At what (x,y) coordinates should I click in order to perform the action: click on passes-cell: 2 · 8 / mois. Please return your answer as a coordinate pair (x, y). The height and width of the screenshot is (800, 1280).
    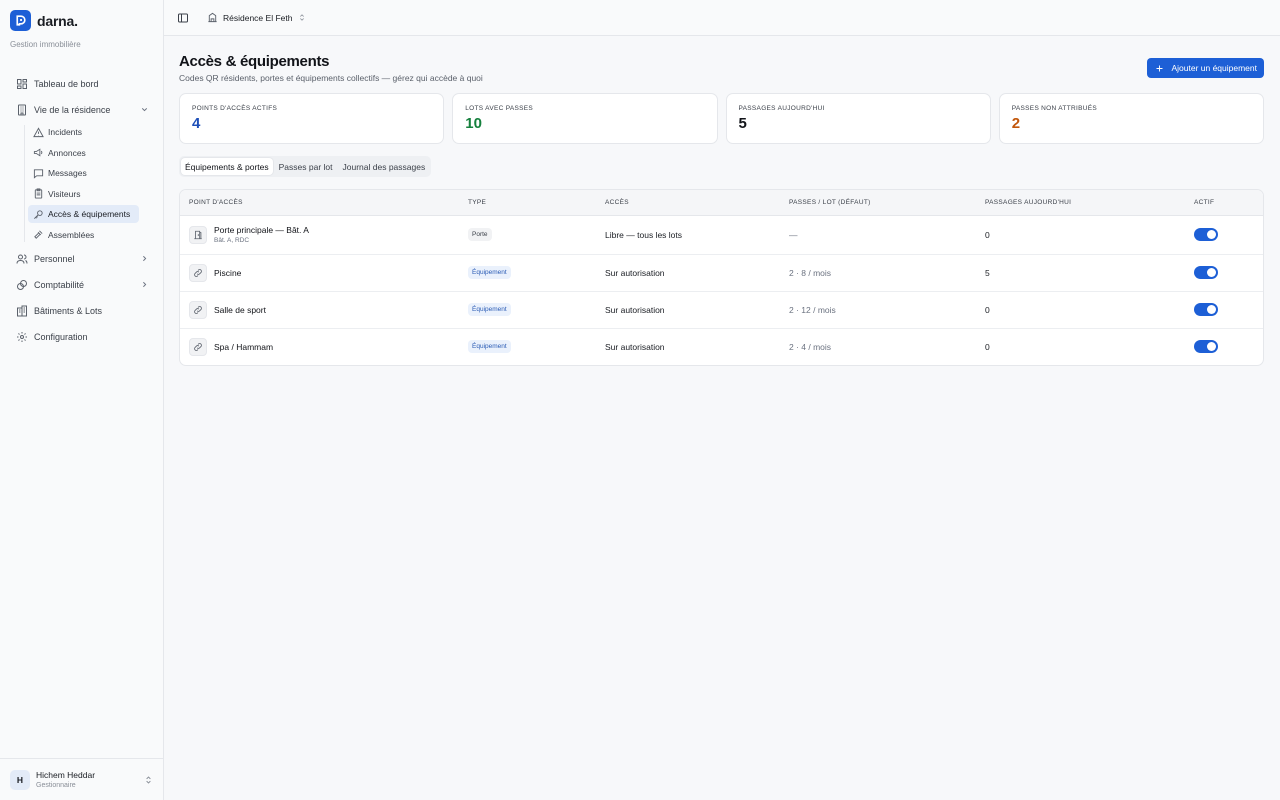
    Looking at the image, I should click on (878, 273).